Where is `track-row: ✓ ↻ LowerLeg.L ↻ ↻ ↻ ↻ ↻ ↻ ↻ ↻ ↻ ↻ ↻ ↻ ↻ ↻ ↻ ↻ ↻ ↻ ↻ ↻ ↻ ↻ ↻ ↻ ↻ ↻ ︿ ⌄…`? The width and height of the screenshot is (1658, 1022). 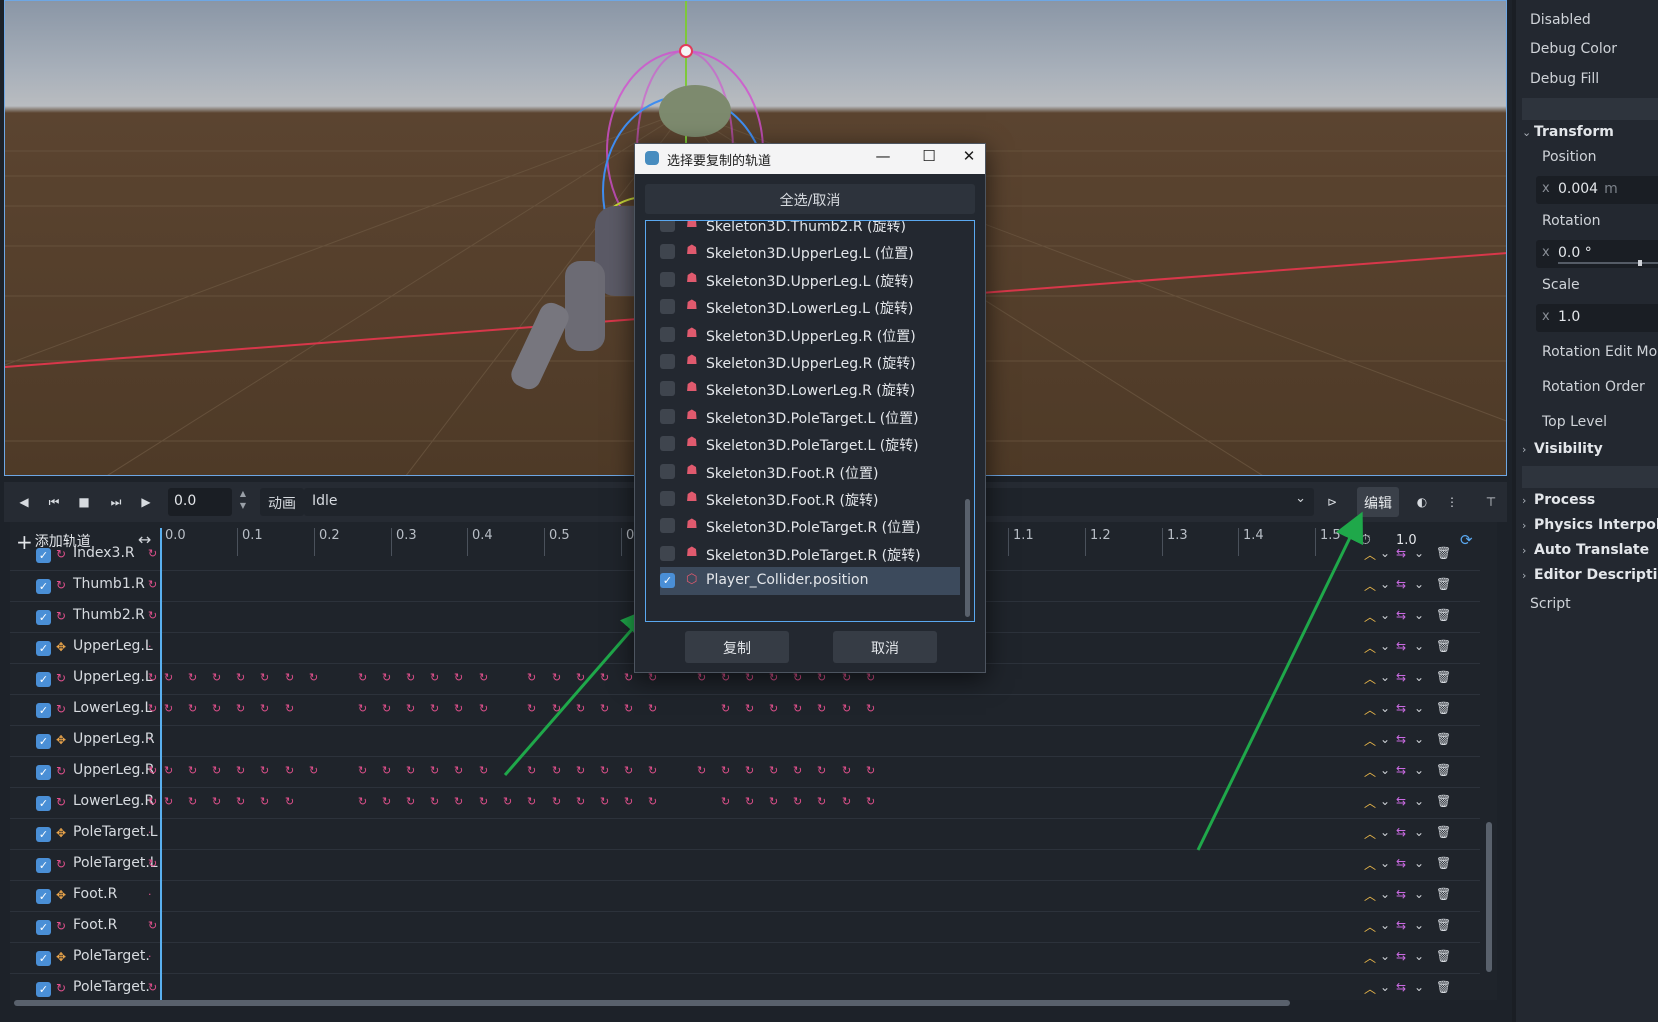
track-row: ✓ ↻ LowerLeg.L ↻ ↻ ↻ ↻ ↻ ↻ ↻ ↻ ↻ ↻ ↻ ↻ ↻ ↻ ↻ ↻ ↻ ↻ ↻ ↻ ↻ ↻ ↻ ↻ ↻ ↻ ︿ ⌄… is located at coordinates (745, 710).